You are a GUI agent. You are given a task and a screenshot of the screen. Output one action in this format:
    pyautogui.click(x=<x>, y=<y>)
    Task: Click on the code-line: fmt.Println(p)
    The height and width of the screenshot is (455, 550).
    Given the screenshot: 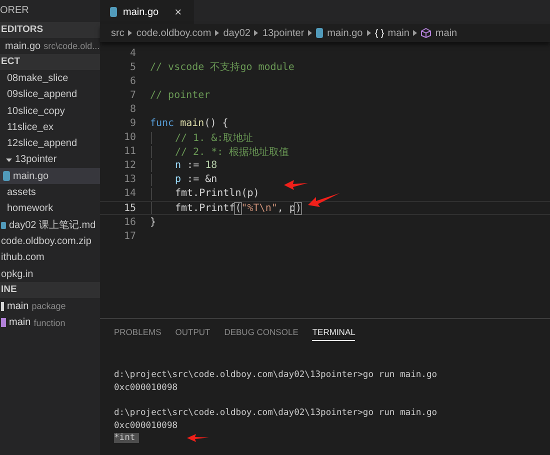 What is the action you would take?
    pyautogui.click(x=217, y=194)
    